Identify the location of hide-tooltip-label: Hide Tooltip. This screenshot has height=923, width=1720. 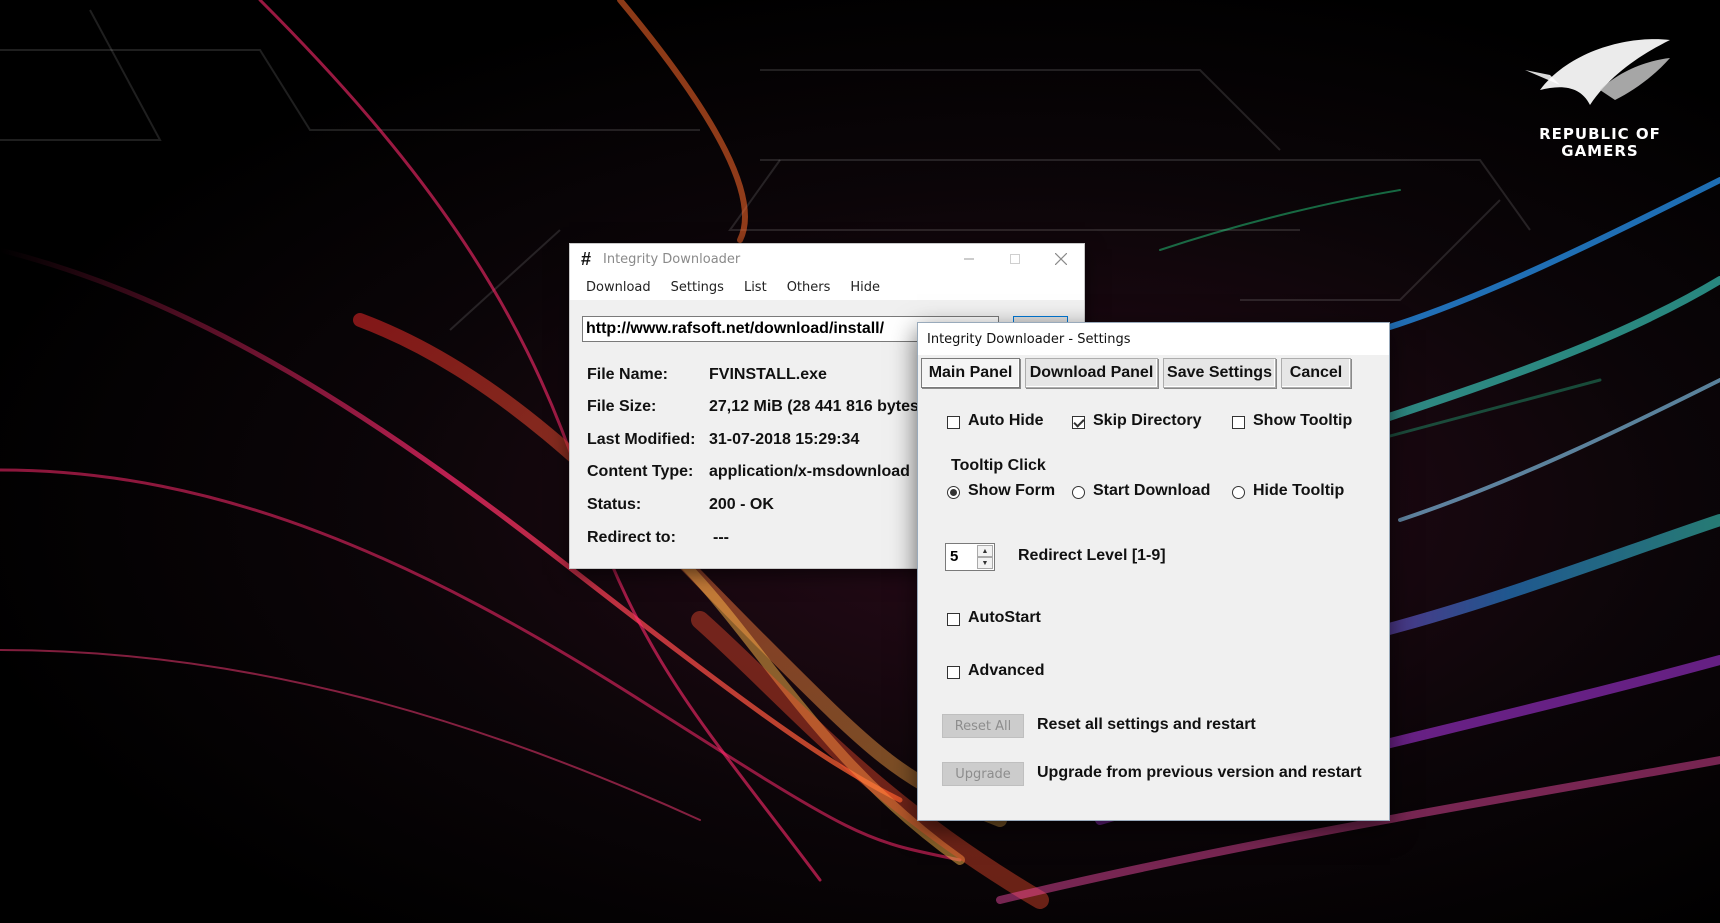
(1299, 490).